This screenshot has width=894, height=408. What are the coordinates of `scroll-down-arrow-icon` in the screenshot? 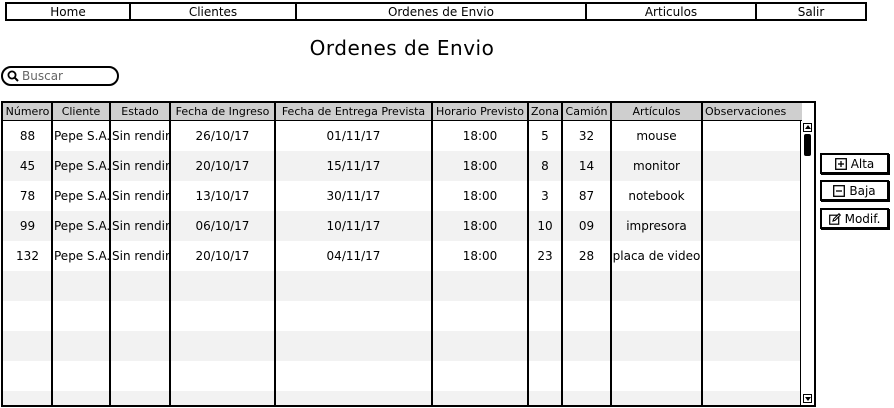 It's located at (807, 398).